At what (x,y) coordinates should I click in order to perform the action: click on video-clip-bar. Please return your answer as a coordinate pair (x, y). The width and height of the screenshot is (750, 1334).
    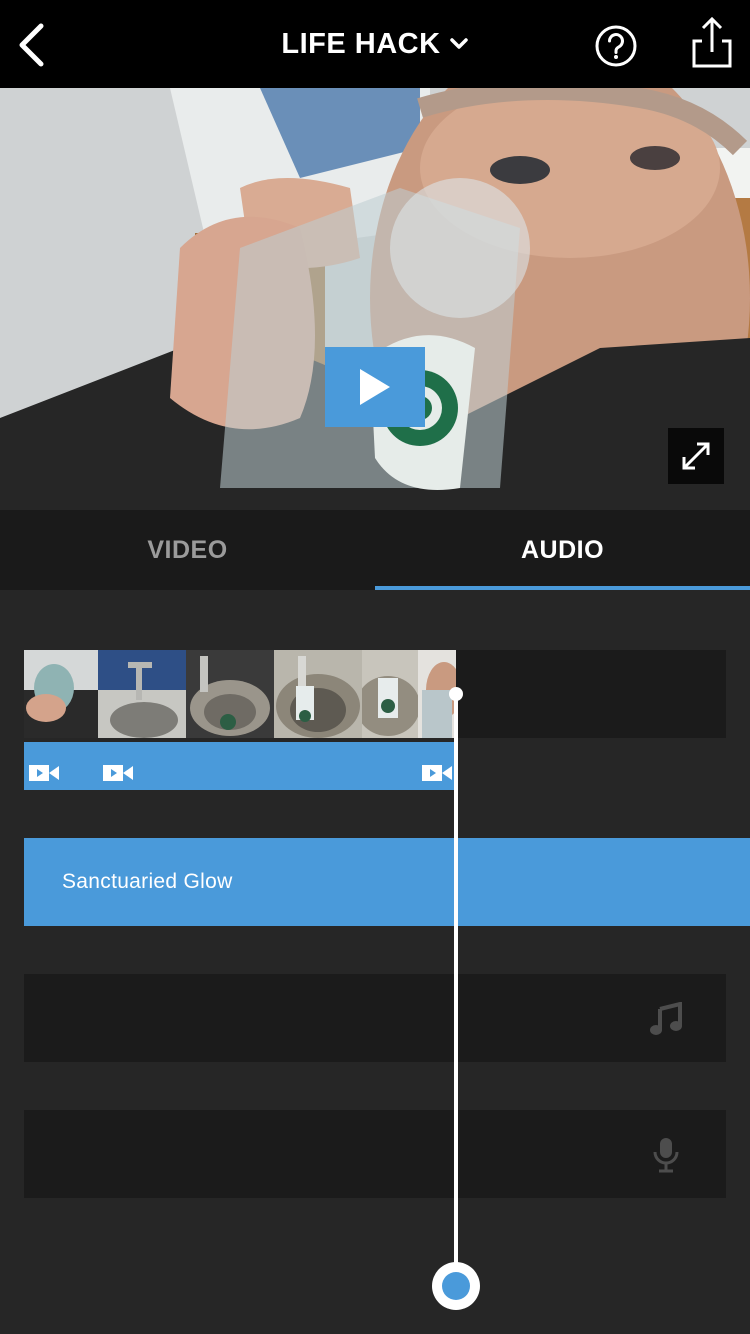
    Looking at the image, I should click on (239, 766).